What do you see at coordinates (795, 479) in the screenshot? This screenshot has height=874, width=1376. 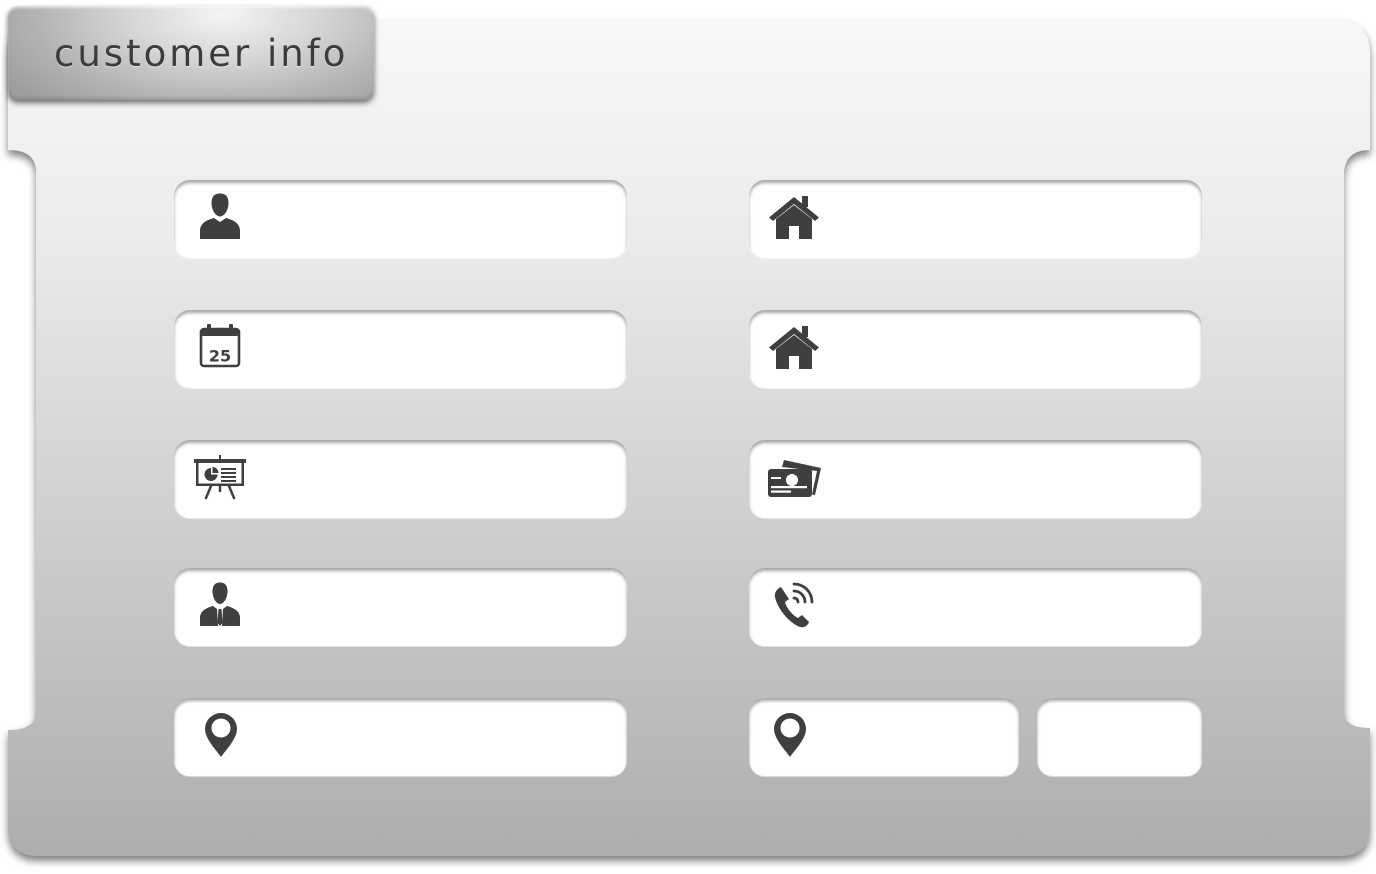 I see `id-cards-icon` at bounding box center [795, 479].